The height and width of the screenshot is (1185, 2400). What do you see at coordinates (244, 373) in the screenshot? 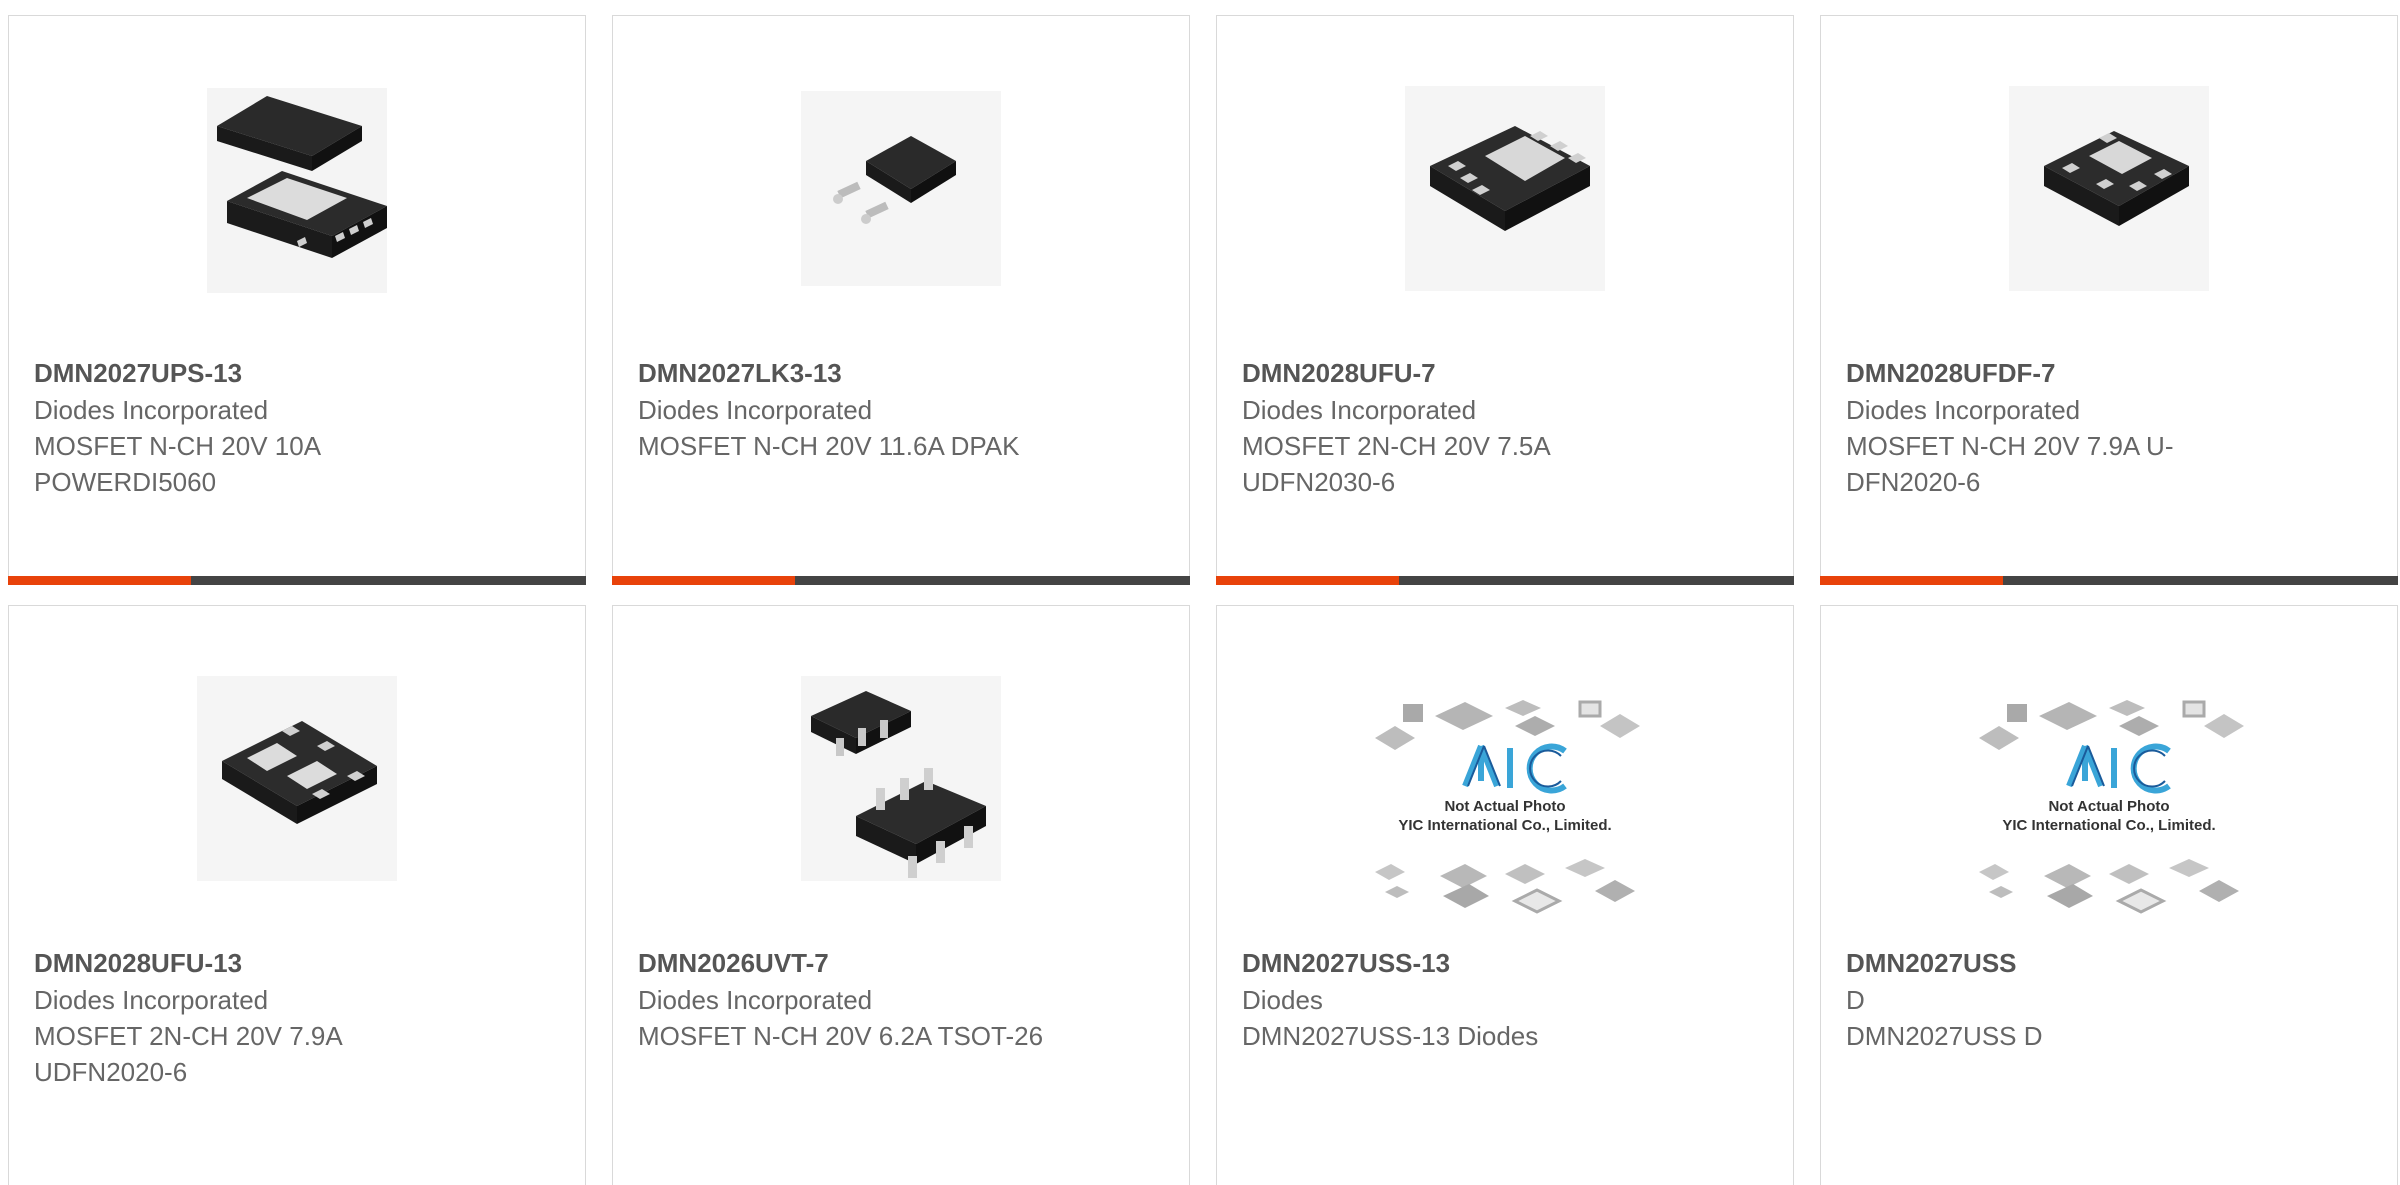
I see `part-number: DMN2027UPS-13` at bounding box center [244, 373].